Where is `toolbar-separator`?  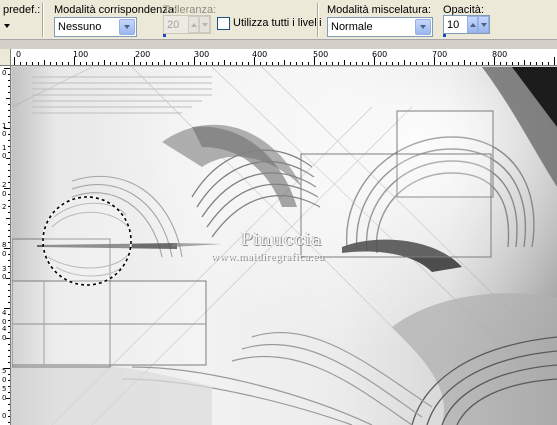
toolbar-separator is located at coordinates (318, 20).